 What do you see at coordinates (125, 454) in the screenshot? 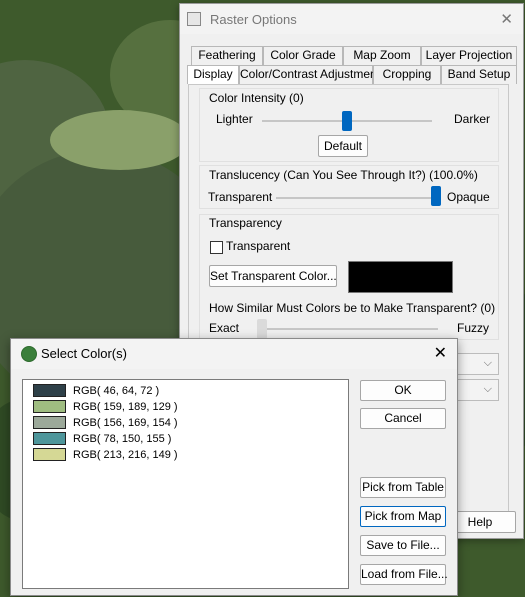
I see `color-label: RGB( 213, 216, 149 )` at bounding box center [125, 454].